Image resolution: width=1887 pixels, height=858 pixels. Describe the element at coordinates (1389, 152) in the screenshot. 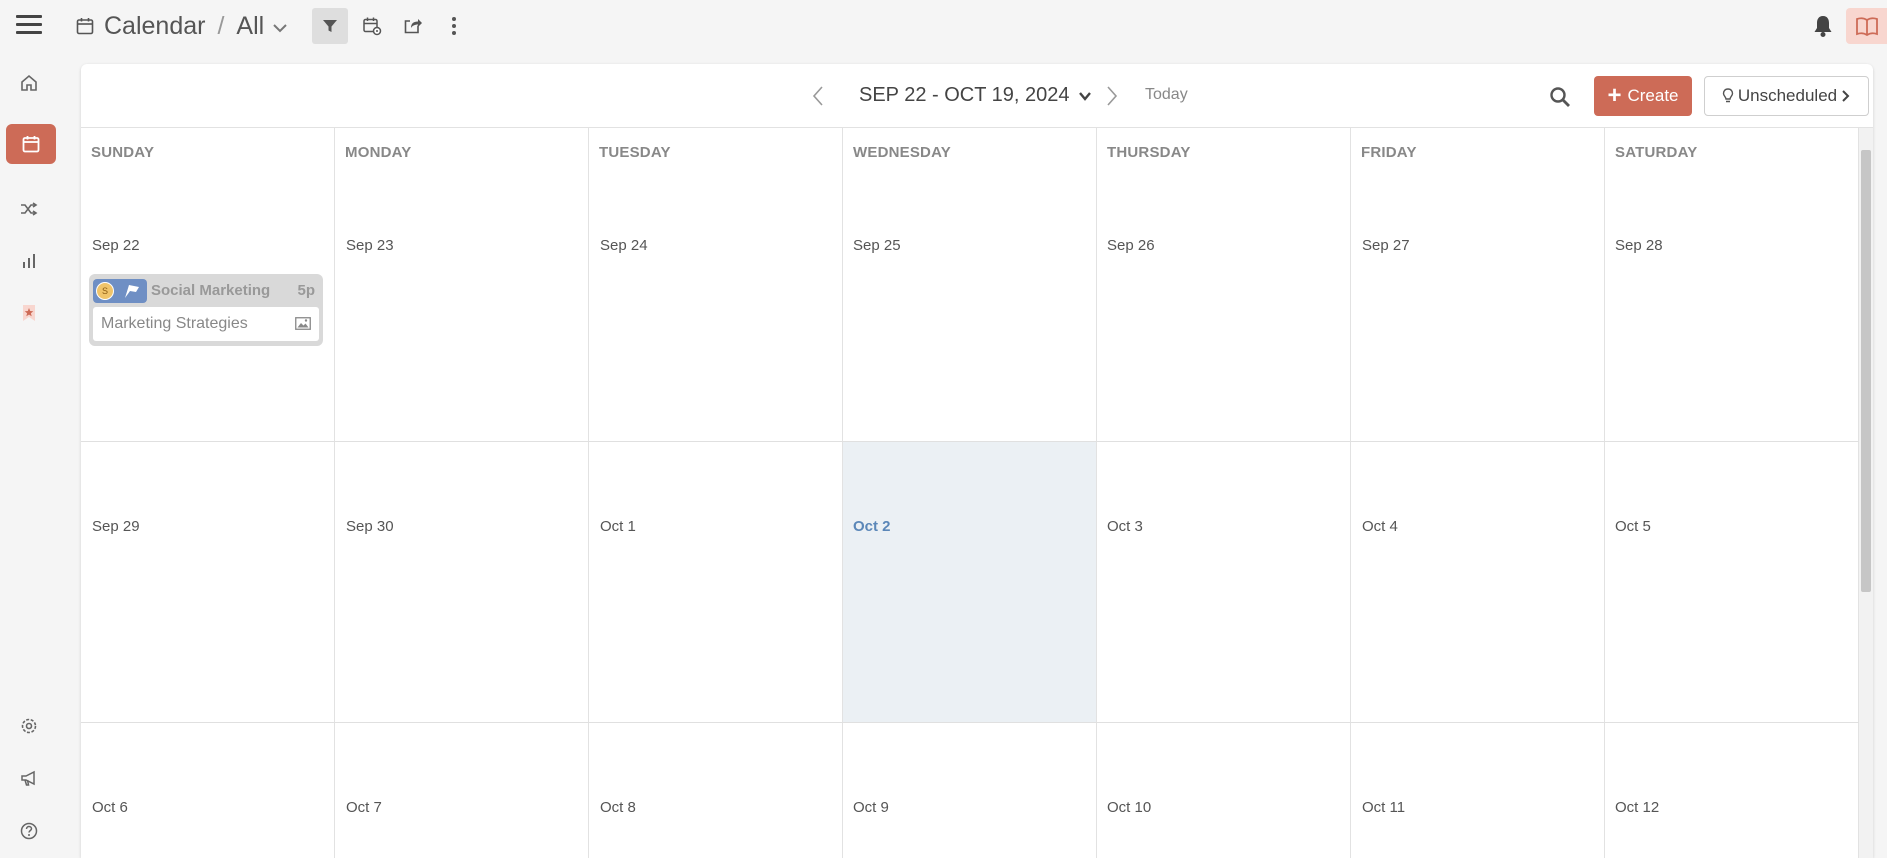

I see `day-header: FRIDAY` at that location.